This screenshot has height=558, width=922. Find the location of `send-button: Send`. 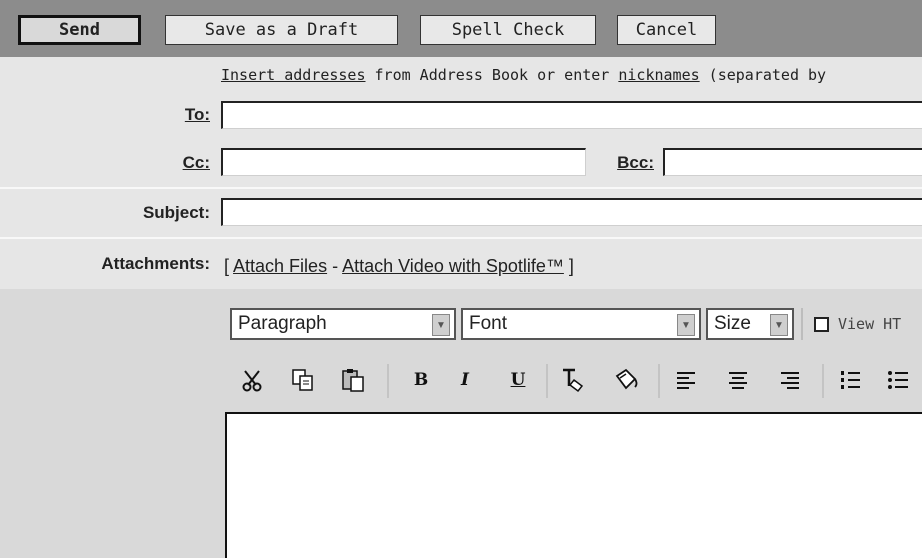

send-button: Send is located at coordinates (79, 30).